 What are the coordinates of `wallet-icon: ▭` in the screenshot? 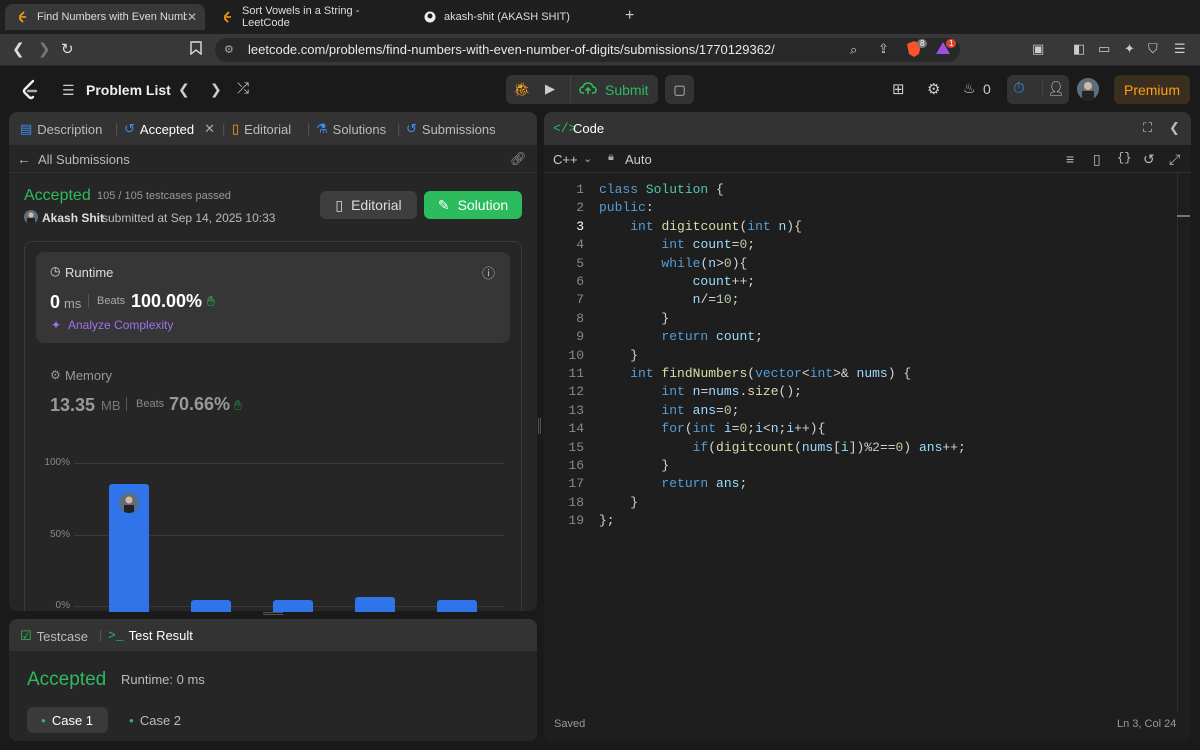 It's located at (1104, 49).